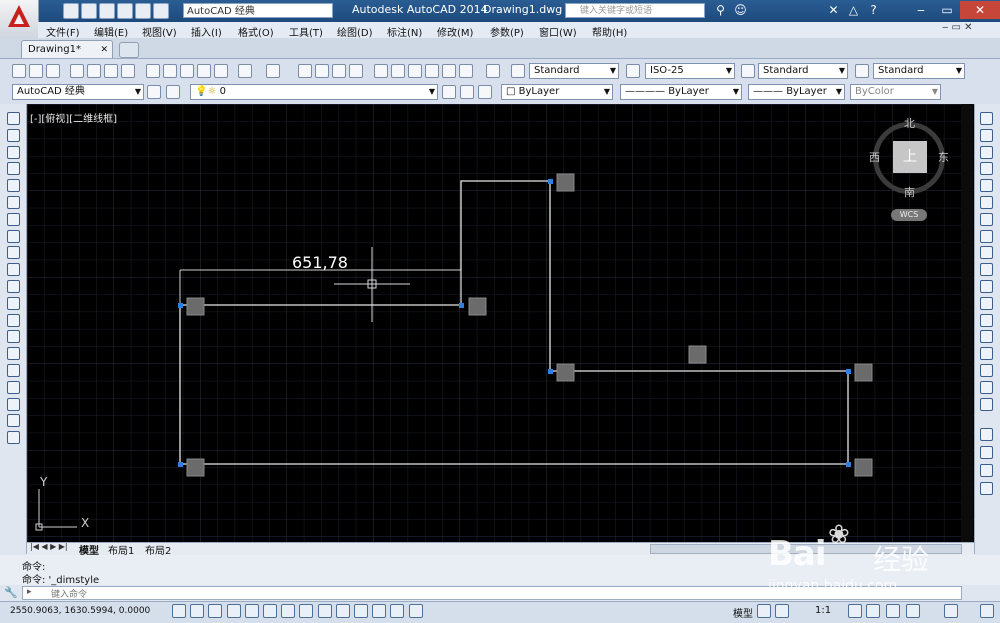  I want to click on menu-dimension: 标注(N), so click(404, 31).